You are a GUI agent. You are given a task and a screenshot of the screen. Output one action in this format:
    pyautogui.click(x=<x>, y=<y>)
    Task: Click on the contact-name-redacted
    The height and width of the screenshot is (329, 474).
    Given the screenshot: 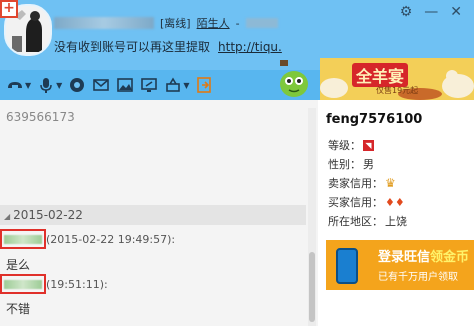 What is the action you would take?
    pyautogui.click(x=104, y=23)
    